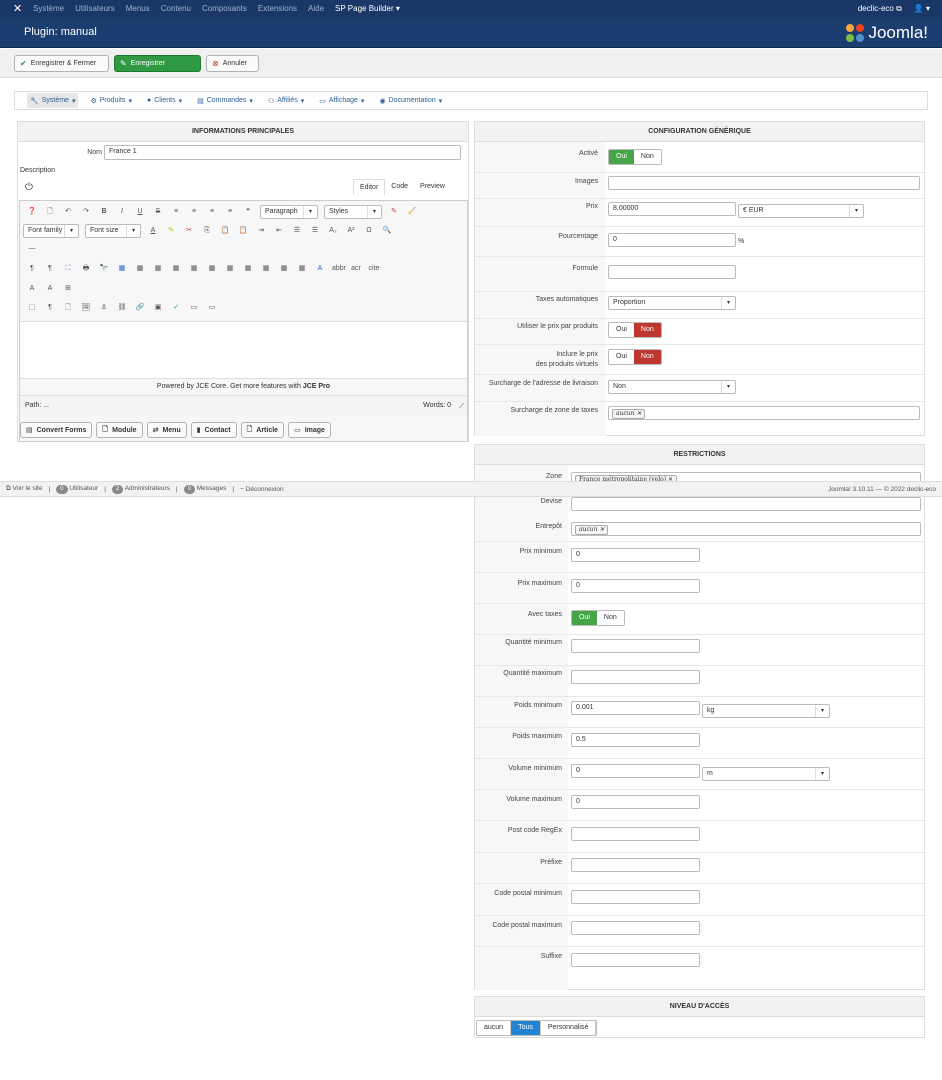  What do you see at coordinates (95, 8) in the screenshot?
I see `topmenu-users: Utilisateurs` at bounding box center [95, 8].